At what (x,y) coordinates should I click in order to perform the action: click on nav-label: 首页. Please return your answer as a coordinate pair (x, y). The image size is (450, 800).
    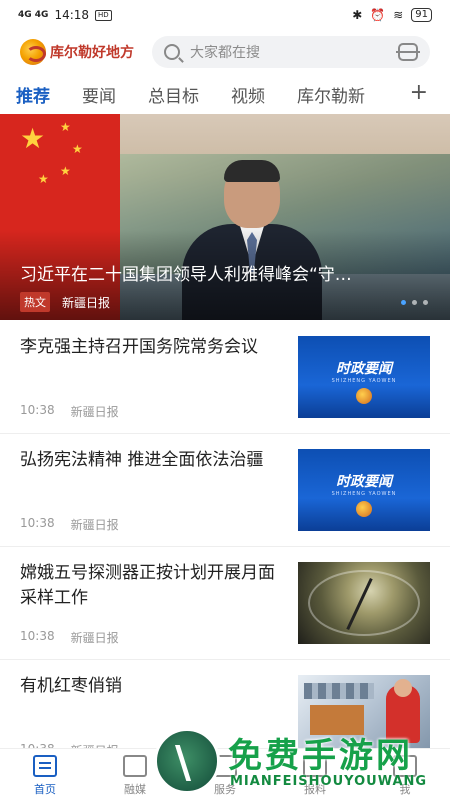
    Looking at the image, I should click on (45, 789).